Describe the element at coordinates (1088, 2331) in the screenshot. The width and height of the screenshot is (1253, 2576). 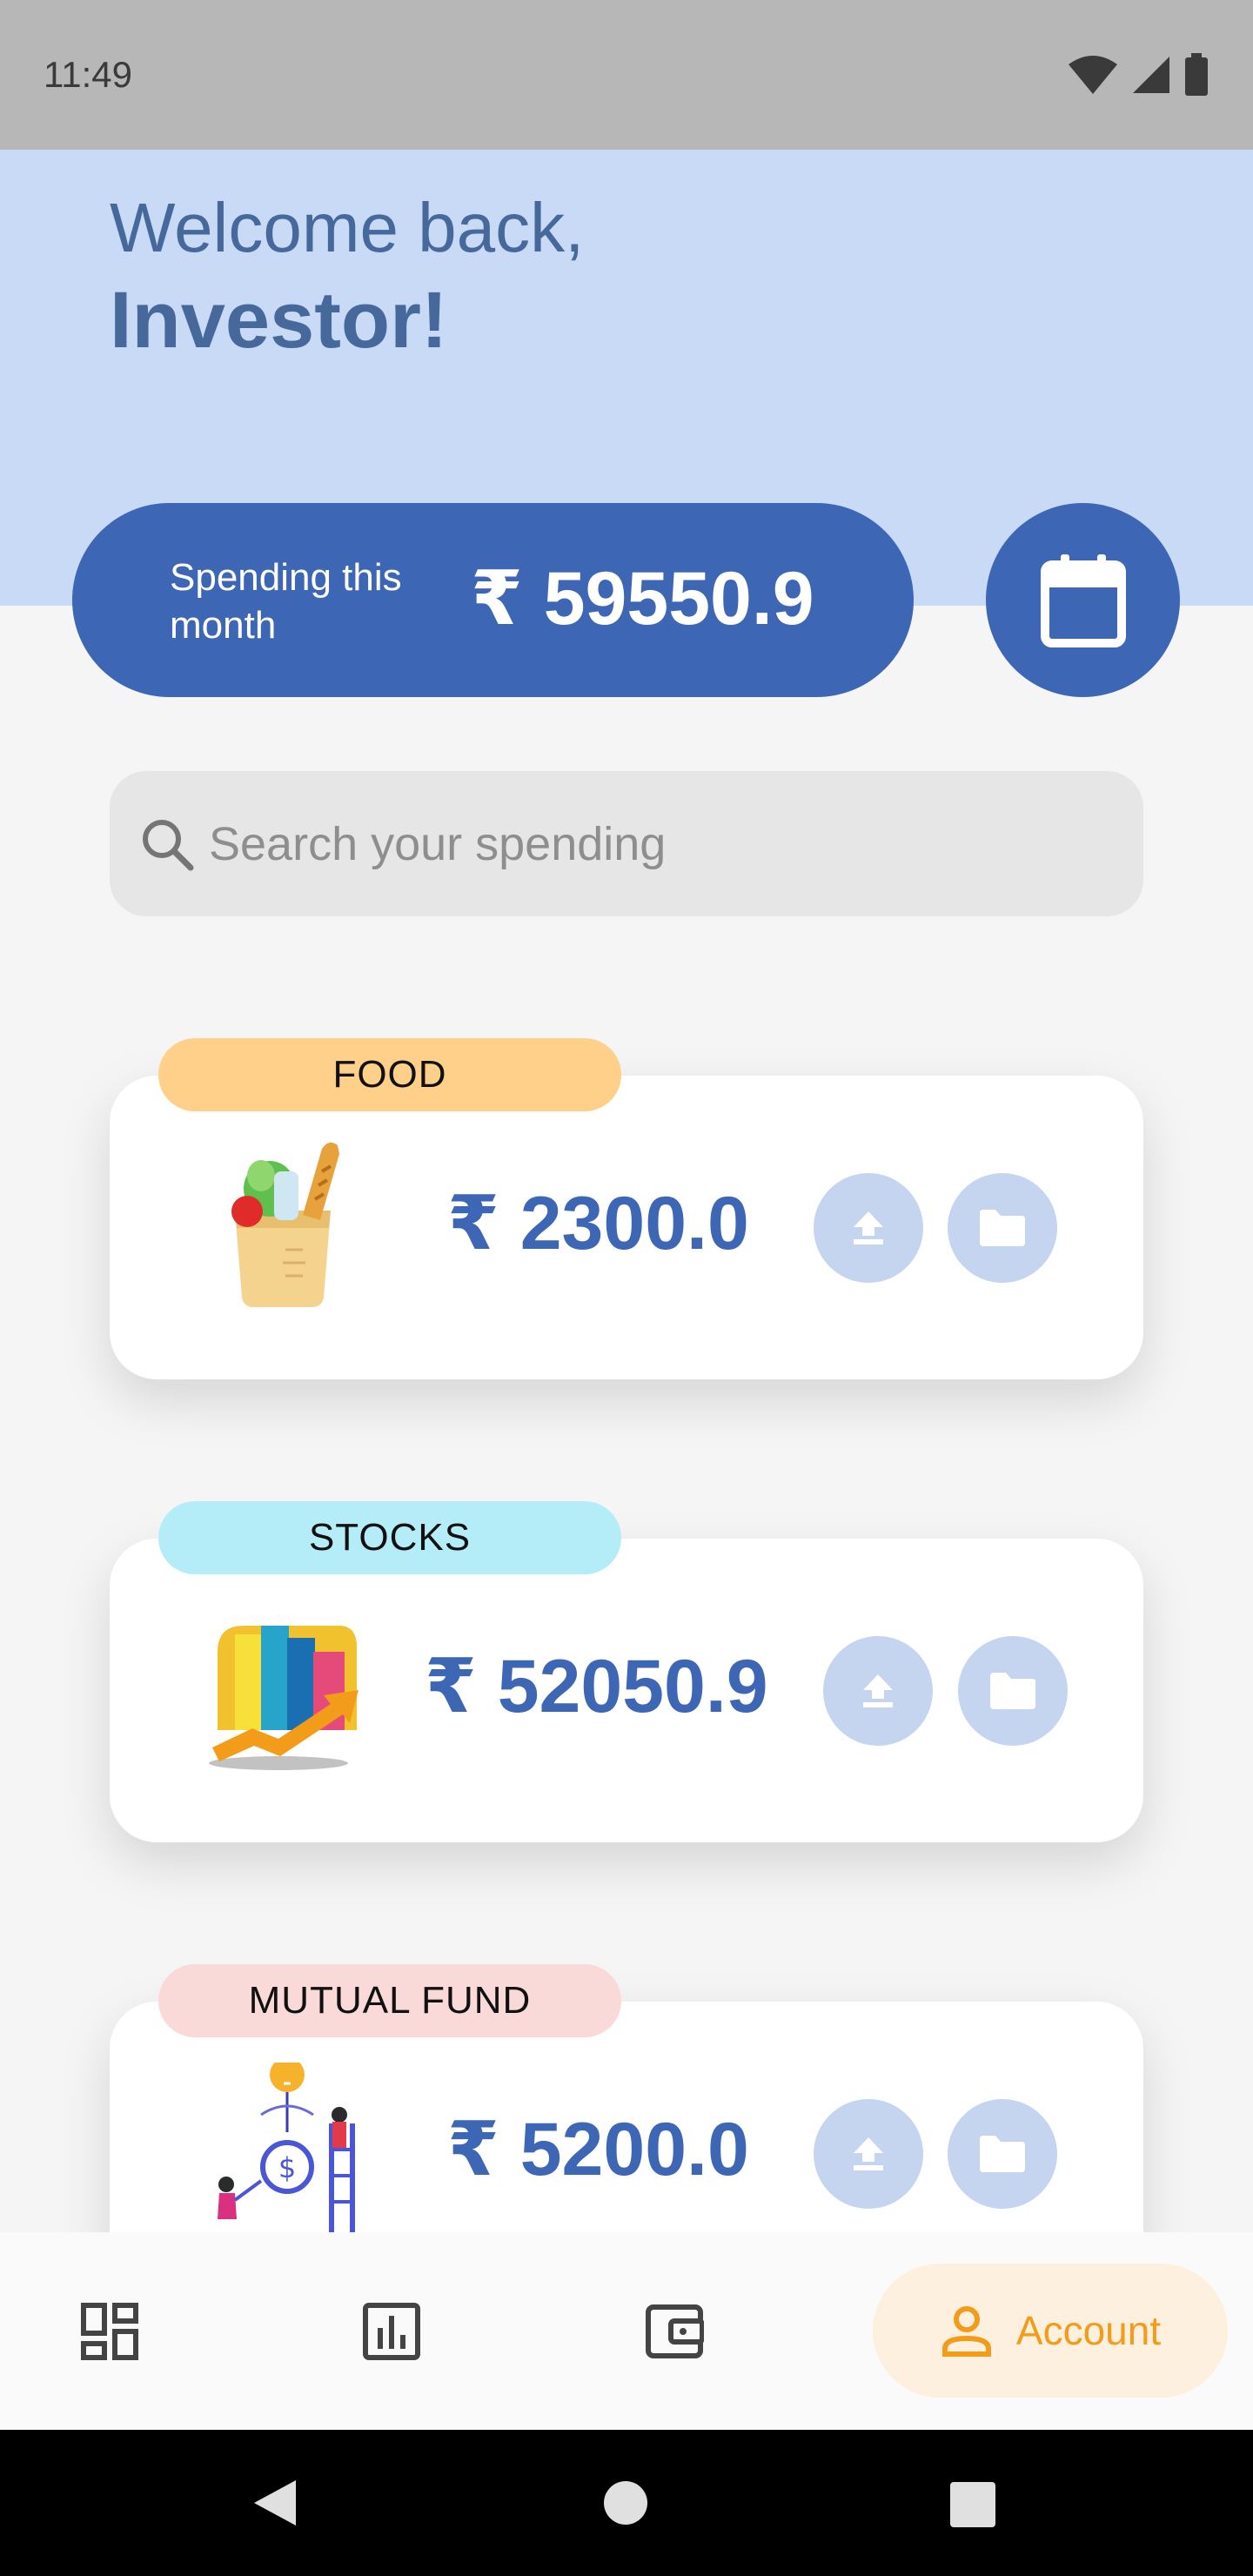
I see `nav-account-label: Account` at that location.